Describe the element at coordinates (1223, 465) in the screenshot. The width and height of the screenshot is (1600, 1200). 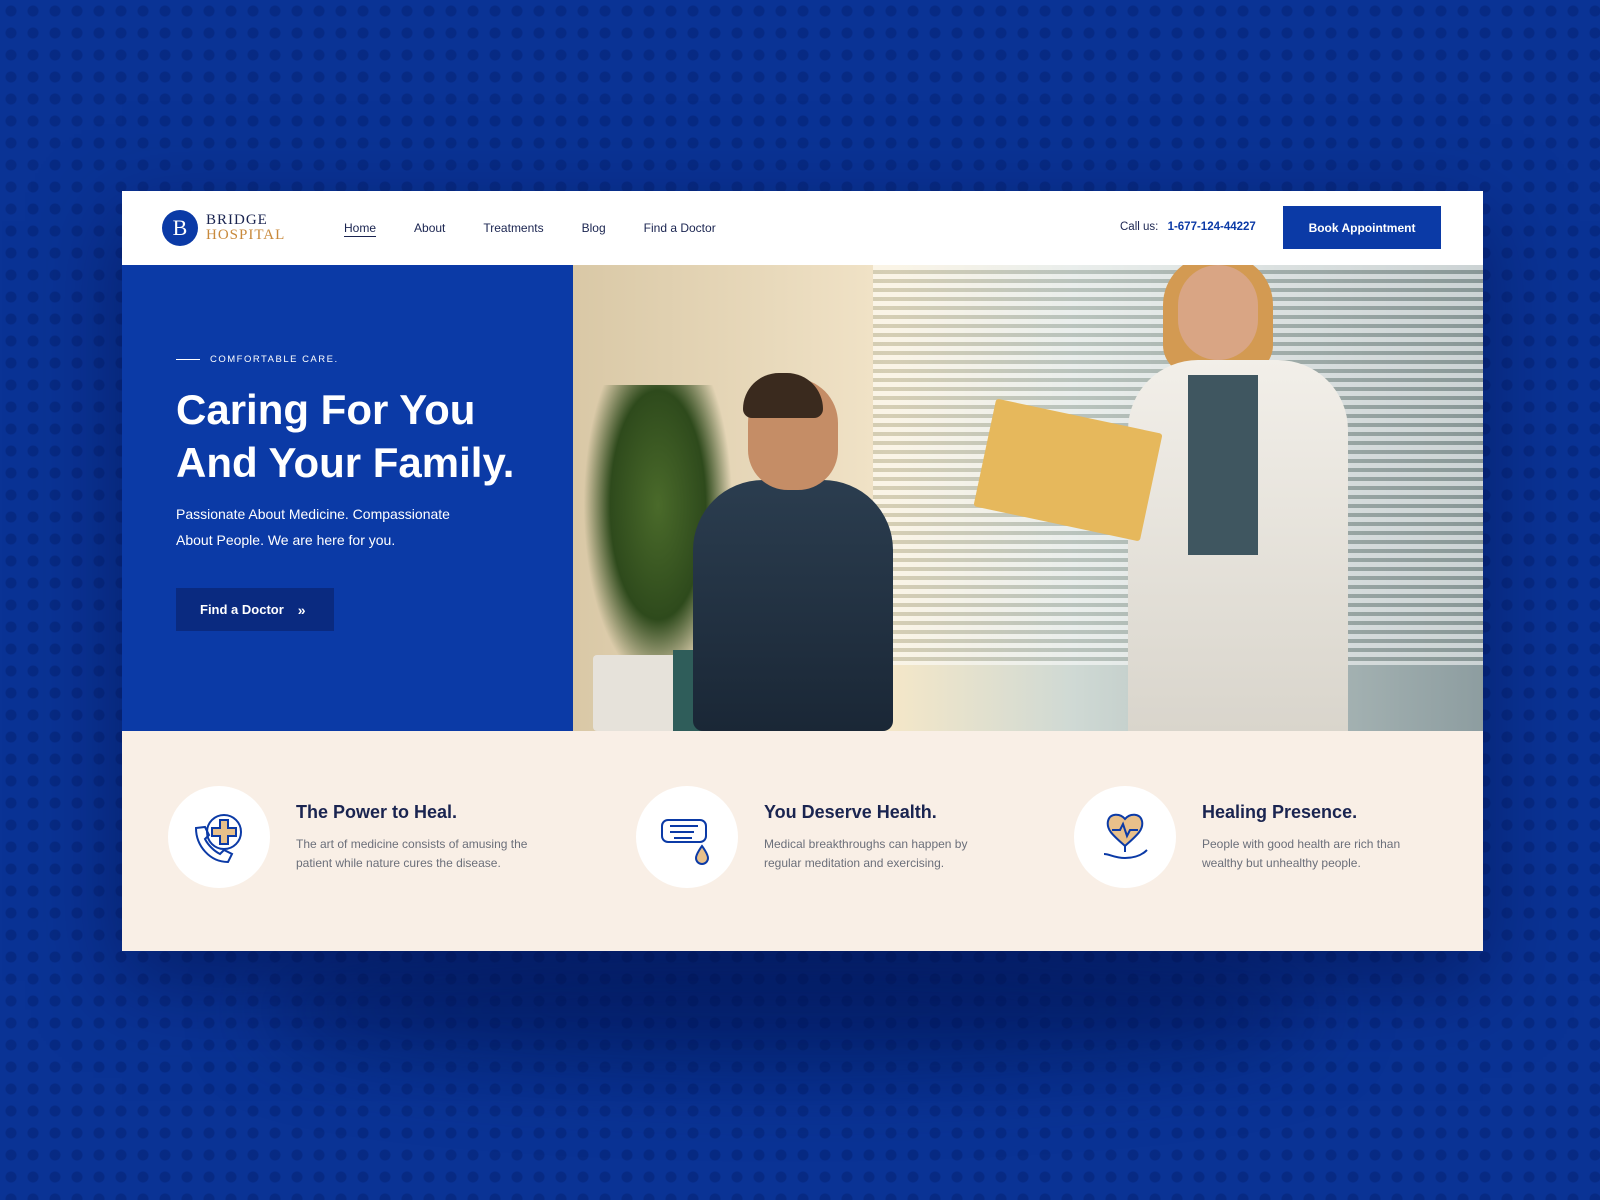
I see `photo-doctor-shirt` at that location.